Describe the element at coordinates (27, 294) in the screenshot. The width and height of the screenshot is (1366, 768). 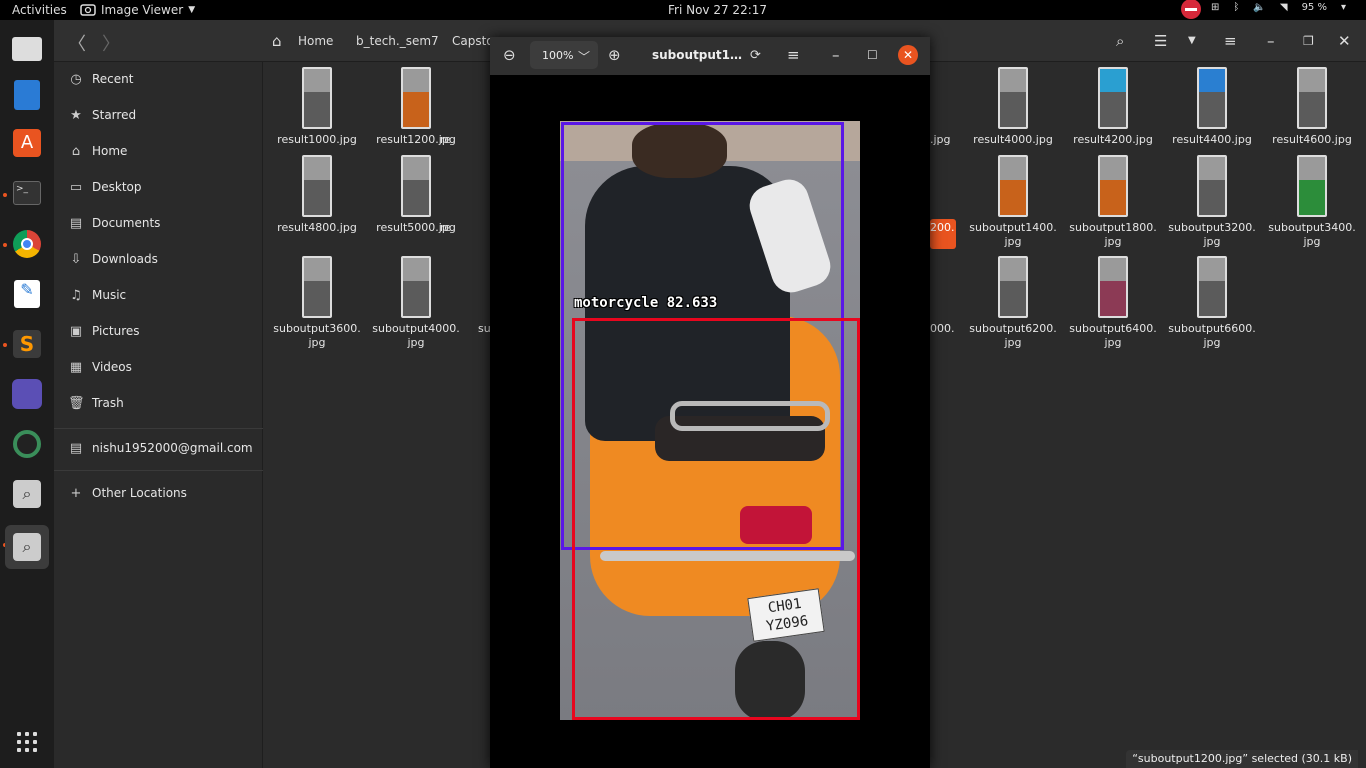
I see `text-editor-icon: ✎` at that location.